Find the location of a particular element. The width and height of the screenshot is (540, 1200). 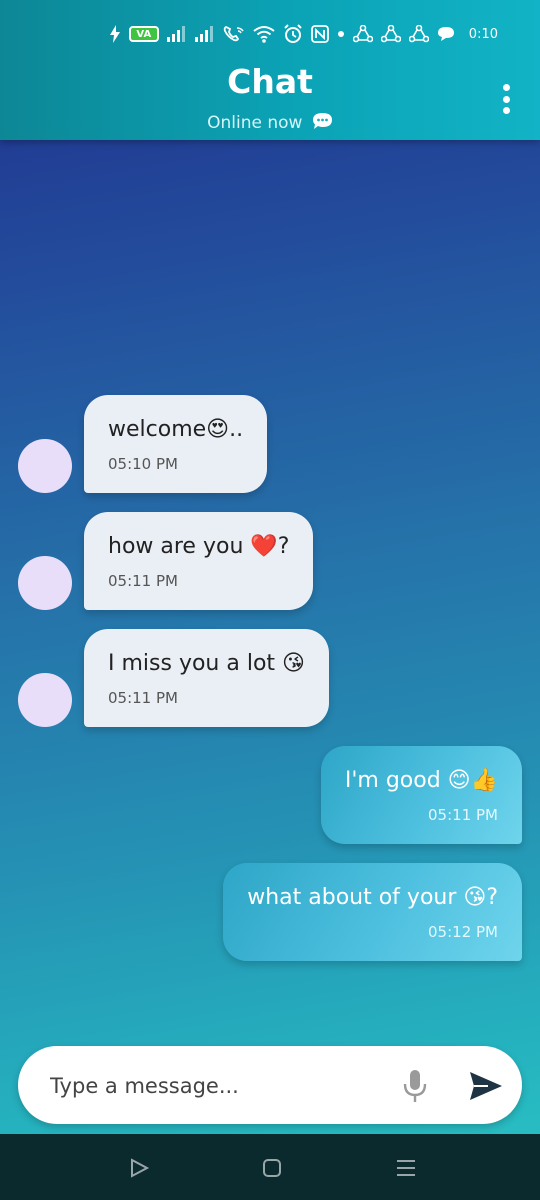

dot-icon is located at coordinates (341, 34).